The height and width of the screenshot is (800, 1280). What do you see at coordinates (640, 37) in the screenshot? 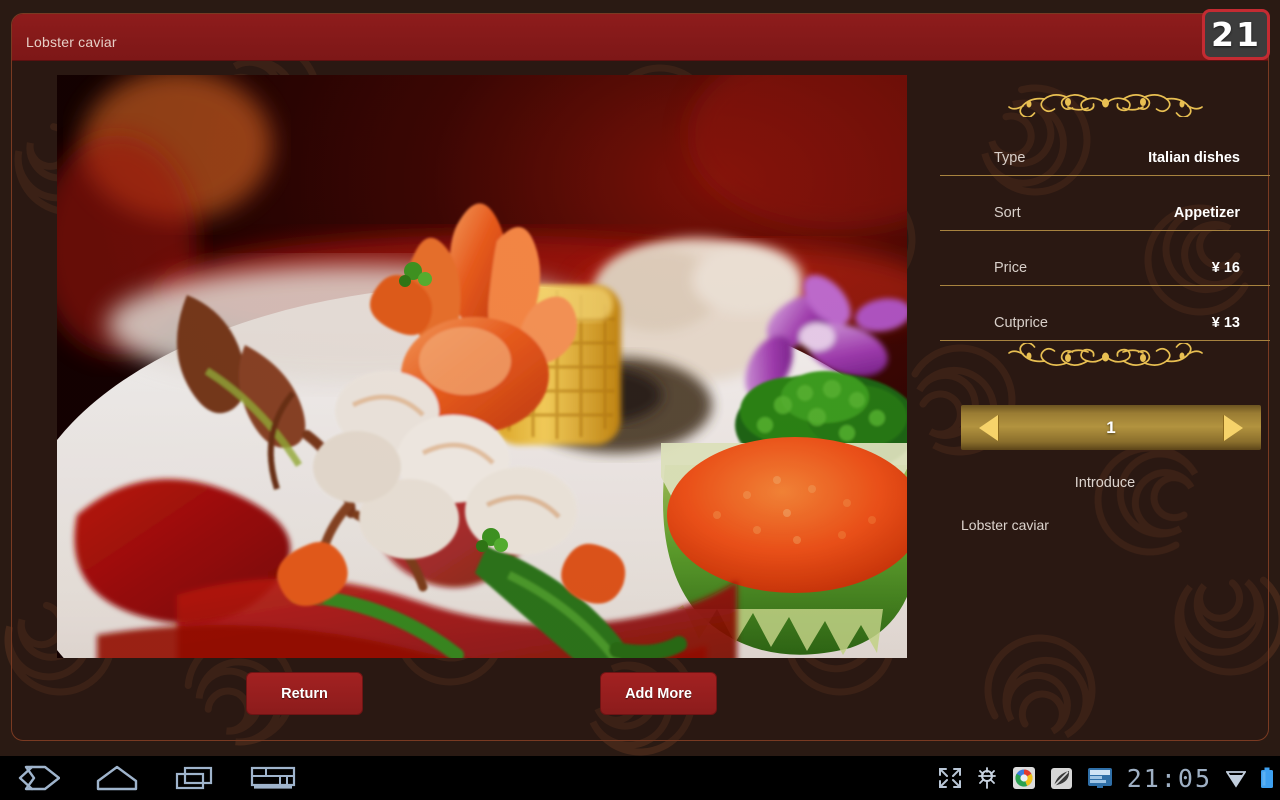
I see `title-bar: Lobster caviar` at bounding box center [640, 37].